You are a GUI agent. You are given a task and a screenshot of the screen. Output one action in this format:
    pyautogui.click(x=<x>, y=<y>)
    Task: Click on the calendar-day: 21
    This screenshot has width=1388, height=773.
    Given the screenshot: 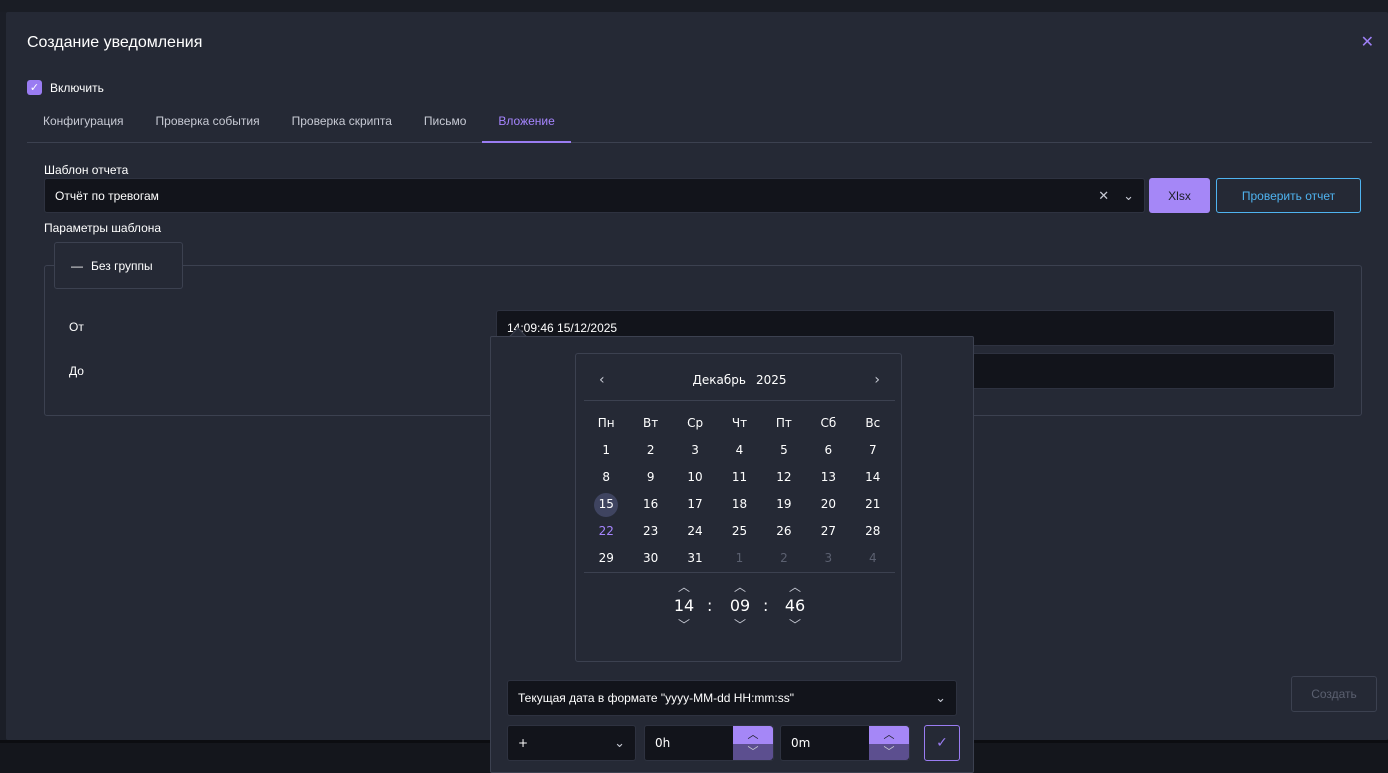 What is the action you would take?
    pyautogui.click(x=873, y=504)
    